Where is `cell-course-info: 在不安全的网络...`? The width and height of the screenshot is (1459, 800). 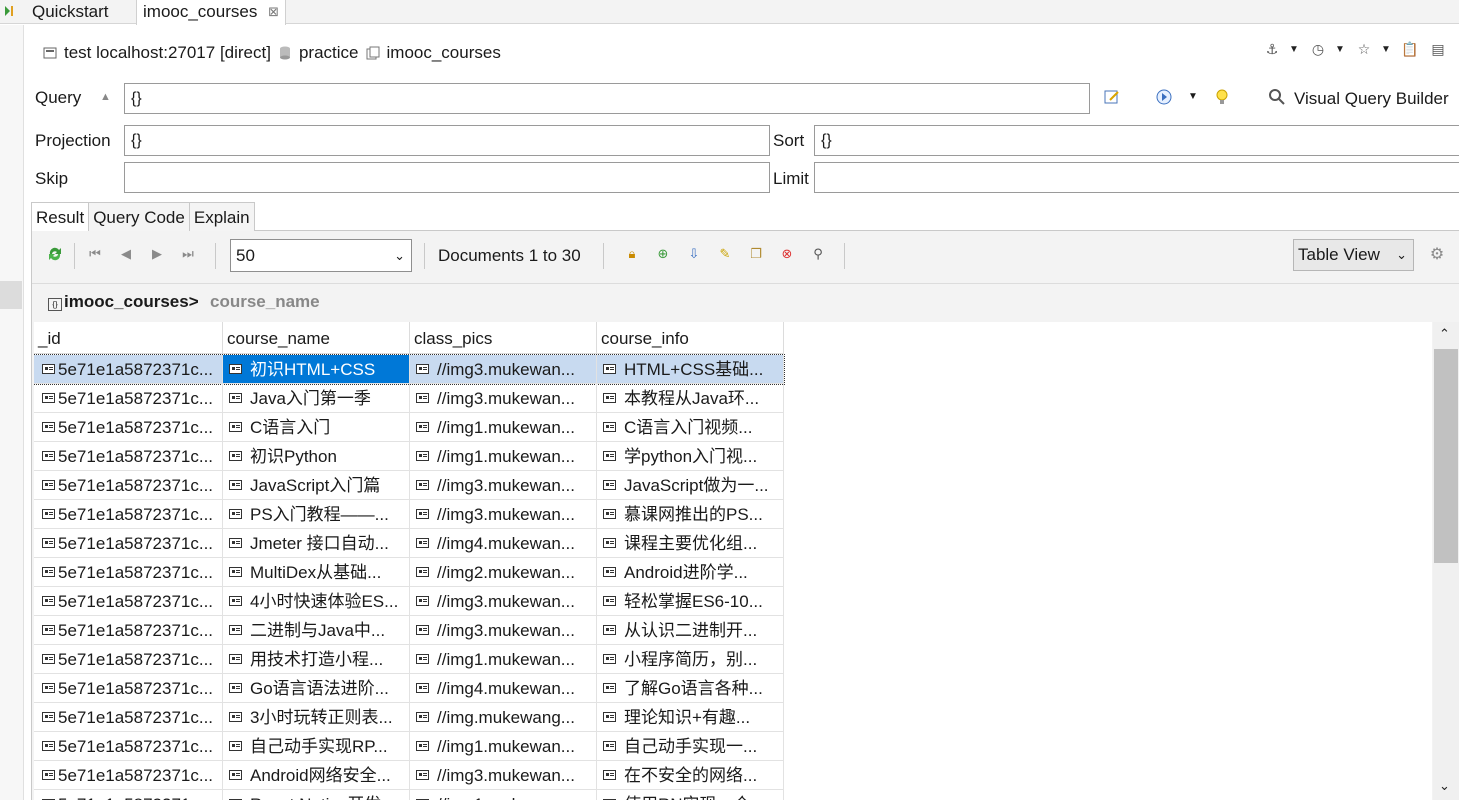
cell-course-info: 在不安全的网络... is located at coordinates (690, 775).